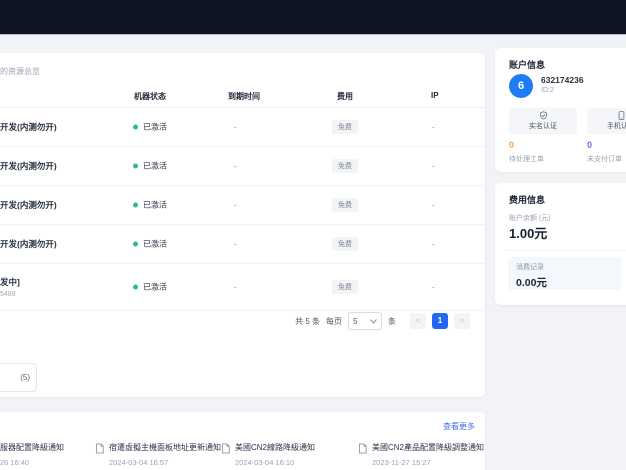  What do you see at coordinates (8, 294) in the screenshot?
I see `instance-id: 5489` at bounding box center [8, 294].